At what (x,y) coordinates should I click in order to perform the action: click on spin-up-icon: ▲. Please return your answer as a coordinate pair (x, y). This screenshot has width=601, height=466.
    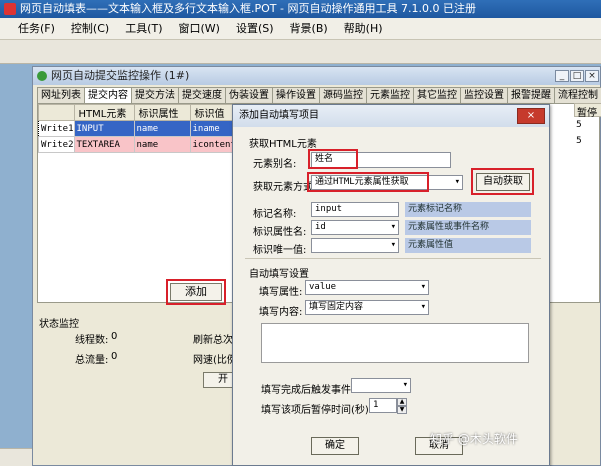
    Looking at the image, I should click on (402, 402).